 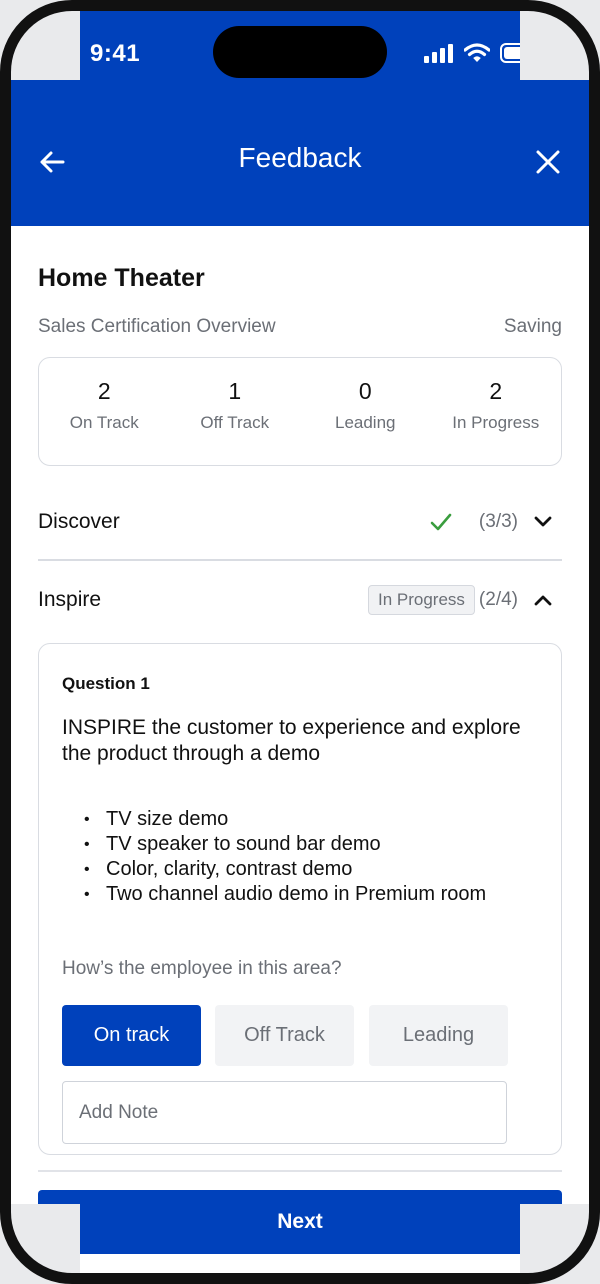 What do you see at coordinates (115, 53) in the screenshot?
I see `status-time: 9:41` at bounding box center [115, 53].